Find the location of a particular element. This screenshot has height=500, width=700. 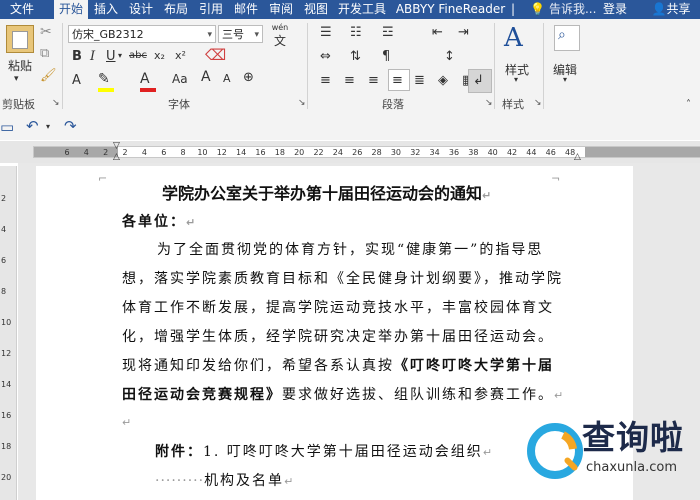

enclose-characters-icon: ⊕ is located at coordinates (248, 77).